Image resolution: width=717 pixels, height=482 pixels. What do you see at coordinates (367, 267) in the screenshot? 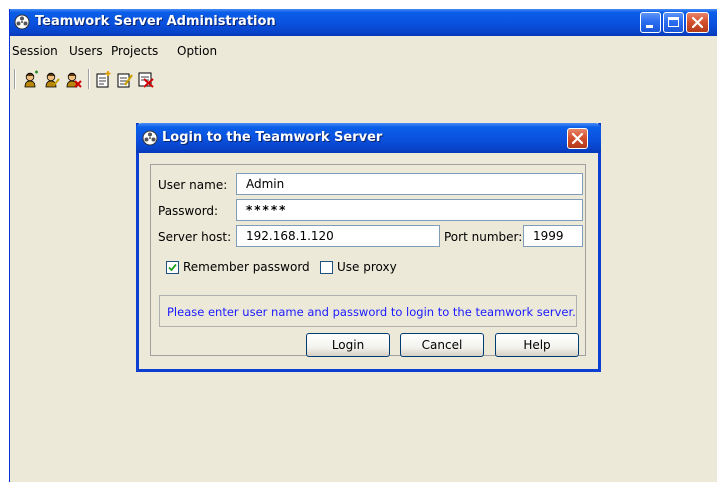
I see `use-proxy-label: Use proxy` at bounding box center [367, 267].